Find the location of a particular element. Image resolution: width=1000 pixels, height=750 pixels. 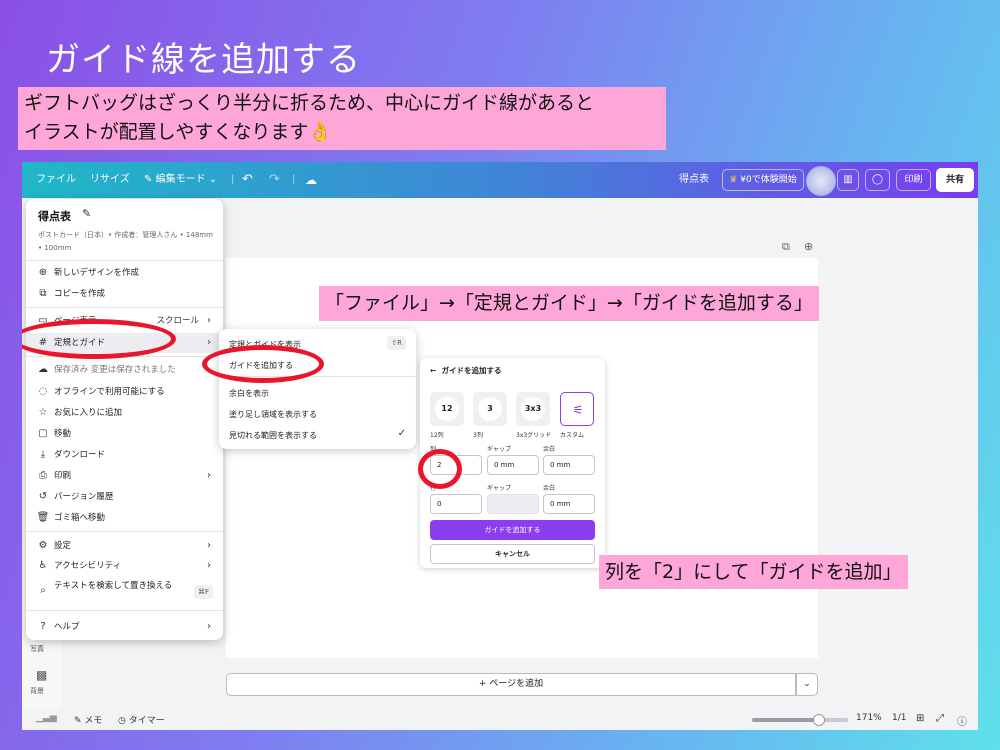

add-page-button: + ページを追加 is located at coordinates (511, 684).